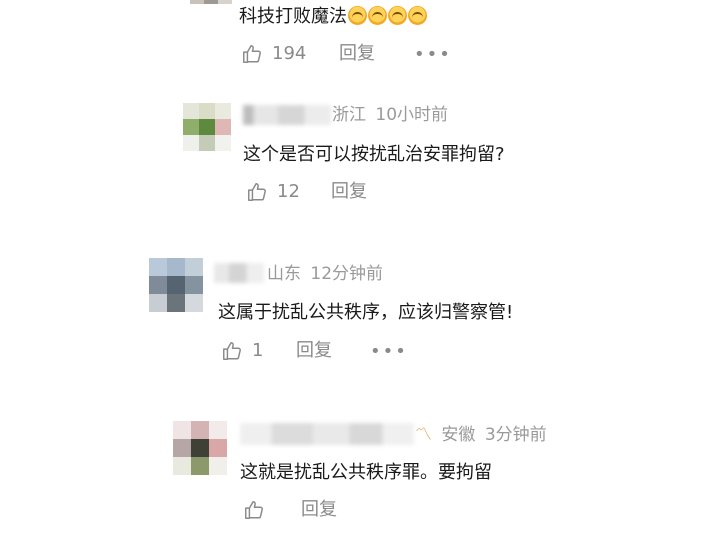  Describe the element at coordinates (293, 16) in the screenshot. I see `comment-body: 科技打败魔法` at that location.